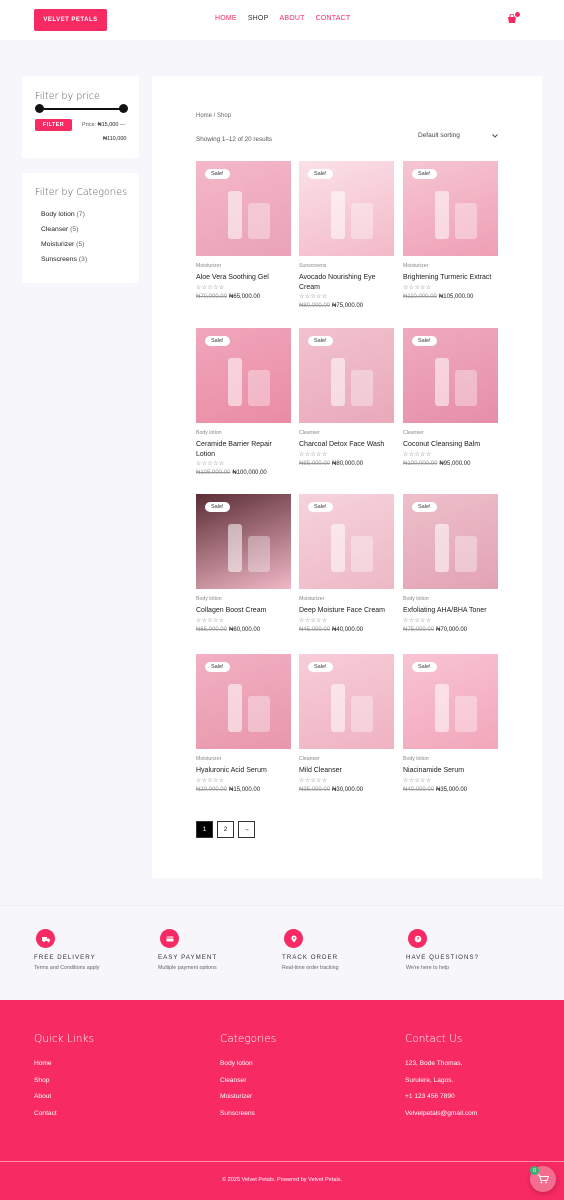 The image size is (564, 1200). I want to click on floating-cart-count: 0, so click(534, 1170).